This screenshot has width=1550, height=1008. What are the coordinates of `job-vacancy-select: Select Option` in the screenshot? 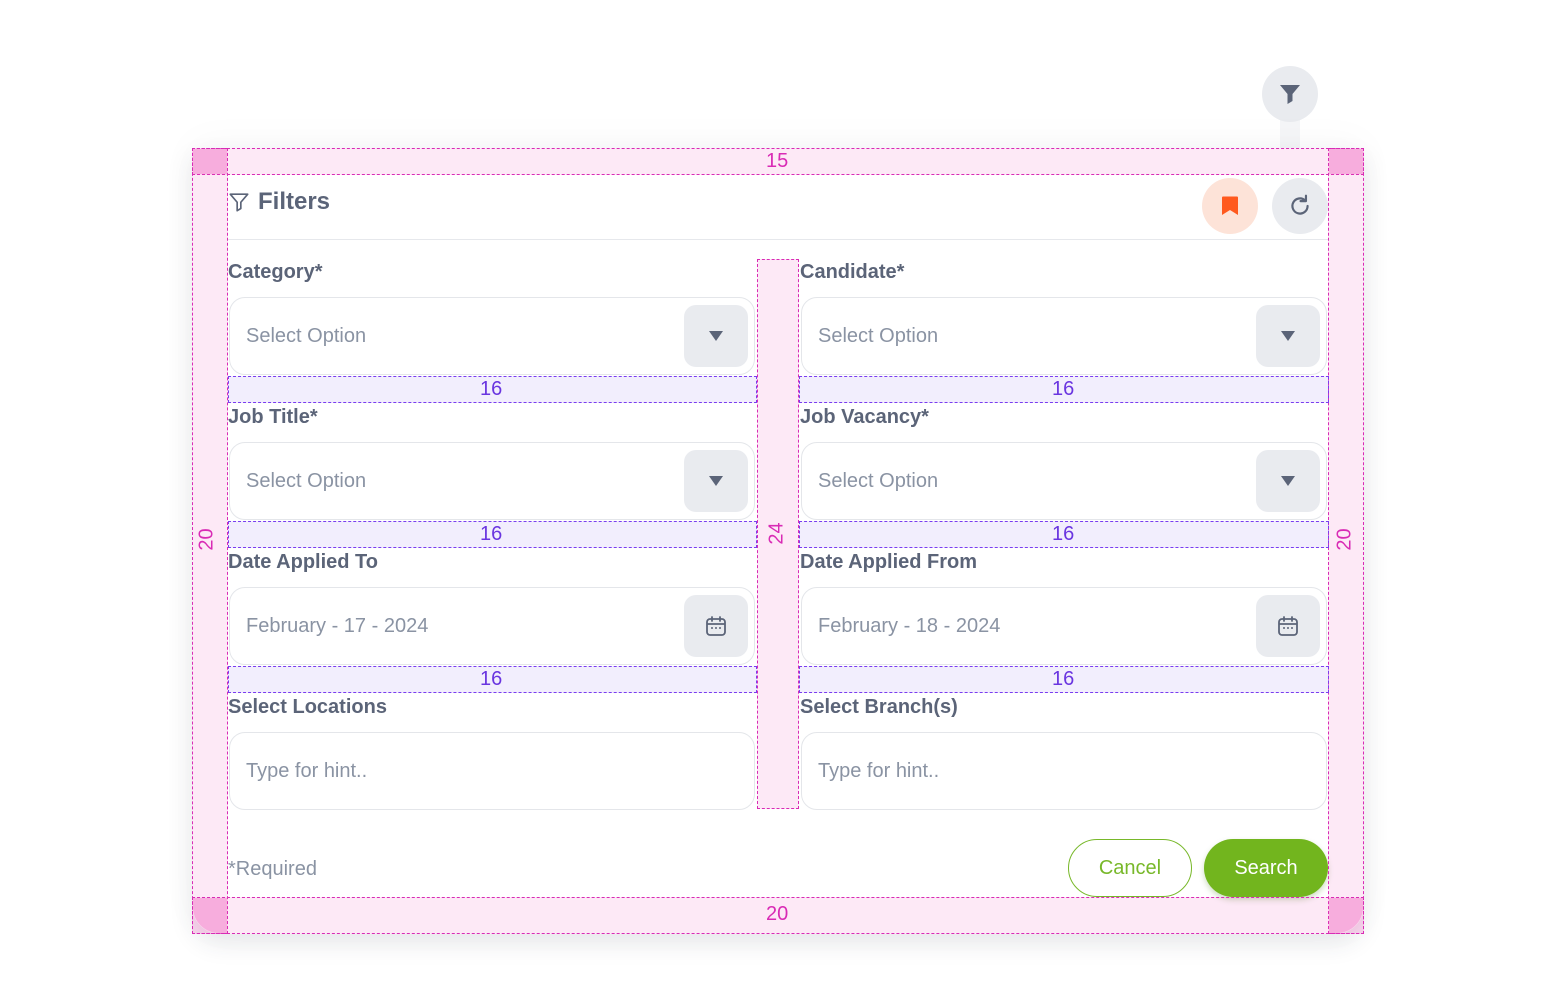 It's located at (1064, 481).